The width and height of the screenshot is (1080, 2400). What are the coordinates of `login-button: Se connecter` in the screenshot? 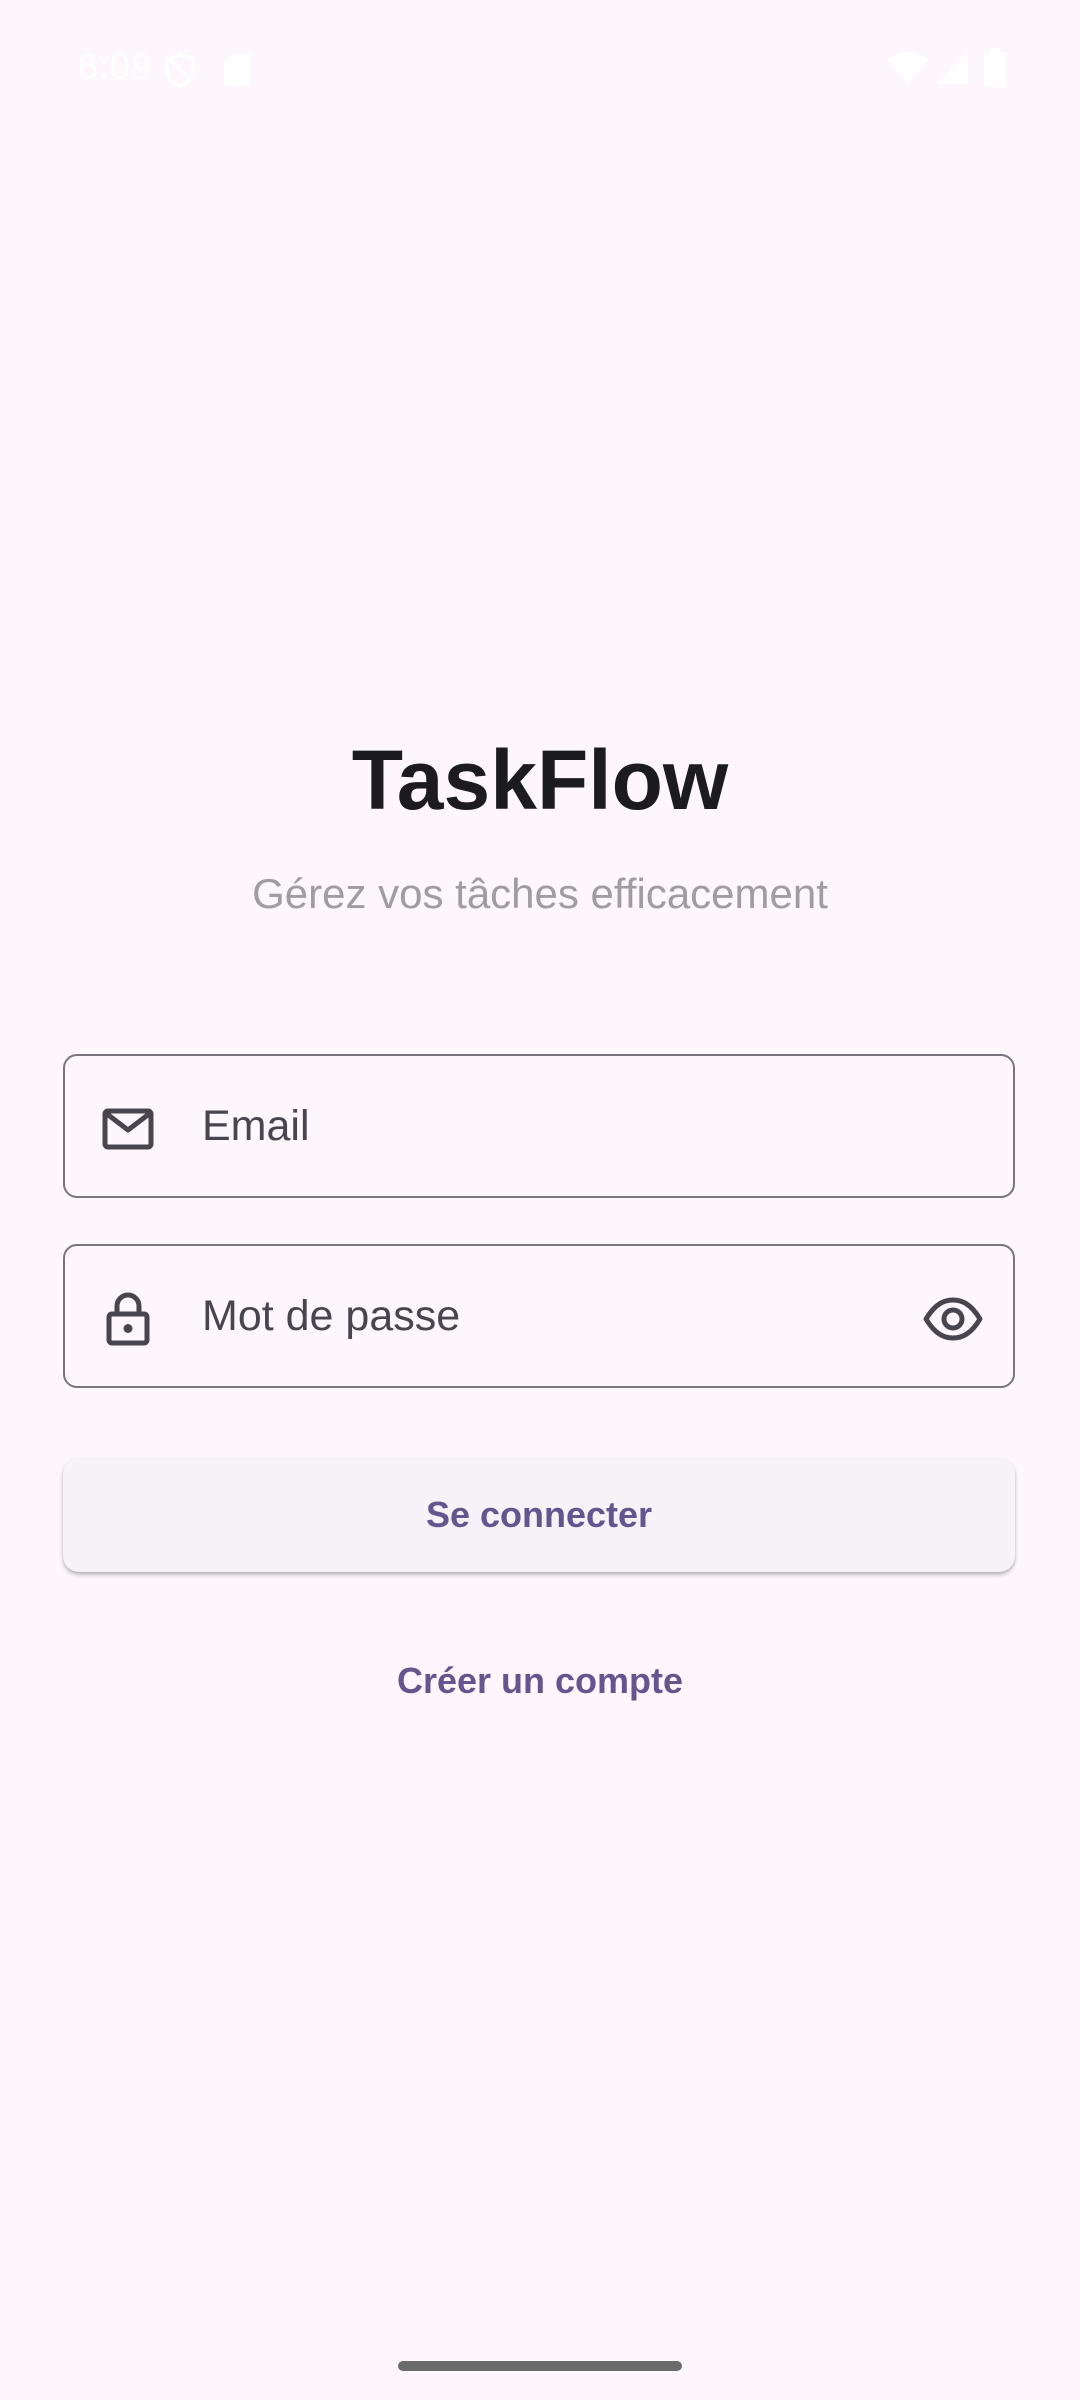 It's located at (539, 1515).